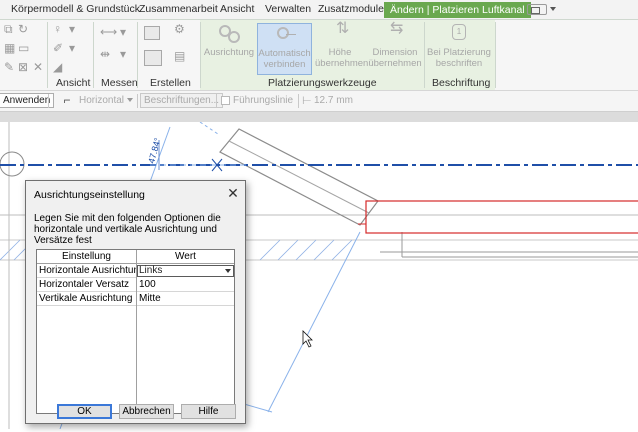  What do you see at coordinates (86, 271) in the screenshot?
I see `grid-row-horizontal-alignment-label: Horizontale Ausrichtun` at bounding box center [86, 271].